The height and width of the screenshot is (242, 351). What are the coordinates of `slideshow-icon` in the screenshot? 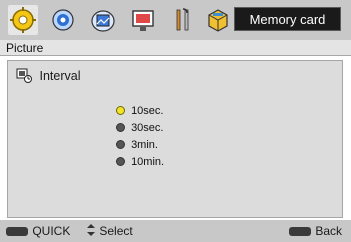 It's located at (24, 77).